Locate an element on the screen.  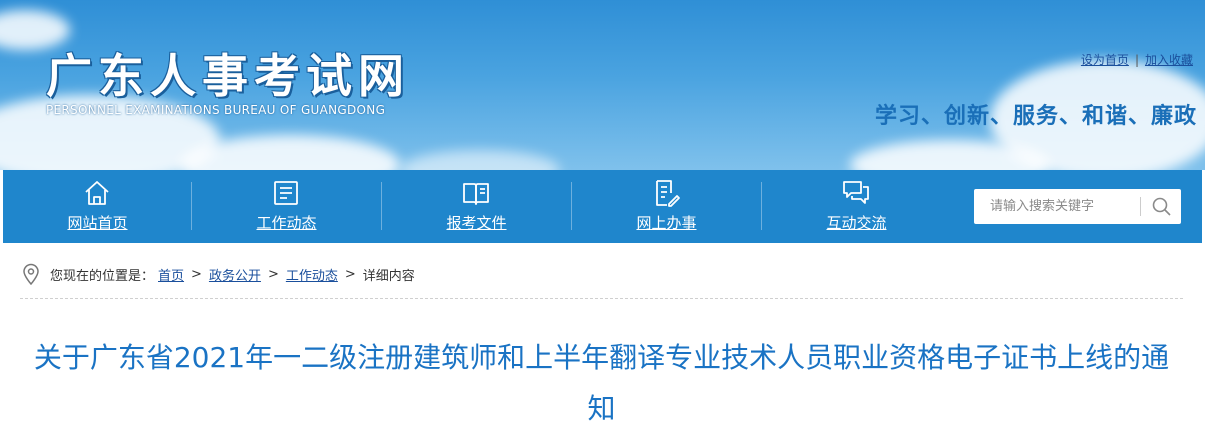
nav-item-interaction: 互动交流 is located at coordinates (856, 206).